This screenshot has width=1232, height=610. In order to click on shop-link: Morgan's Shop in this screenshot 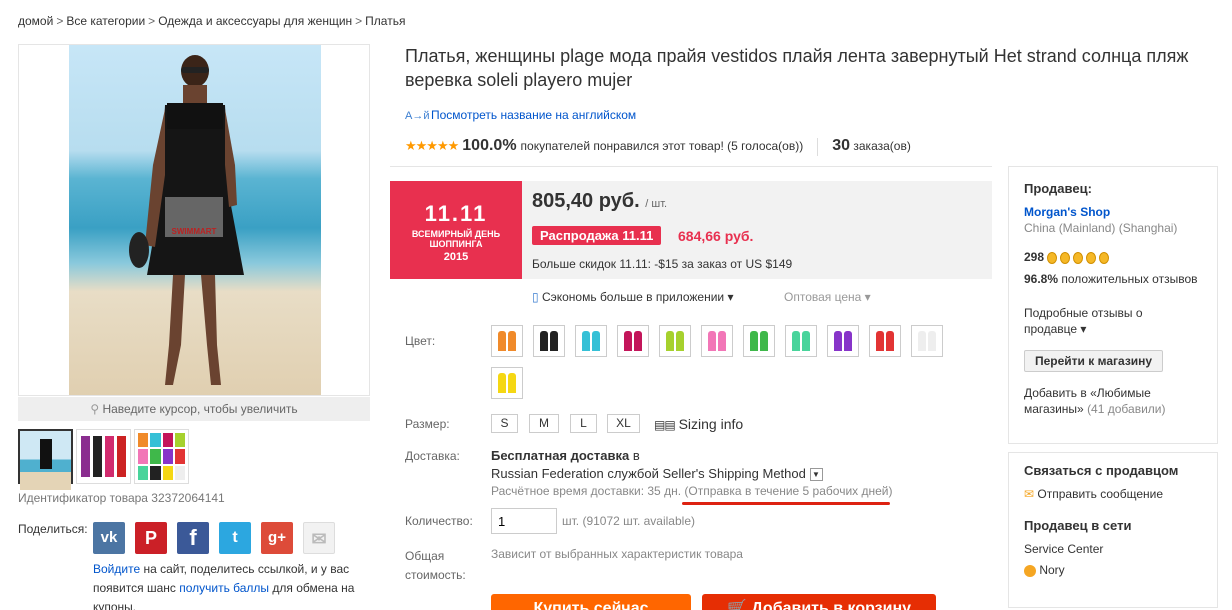, I will do `click(1067, 212)`.